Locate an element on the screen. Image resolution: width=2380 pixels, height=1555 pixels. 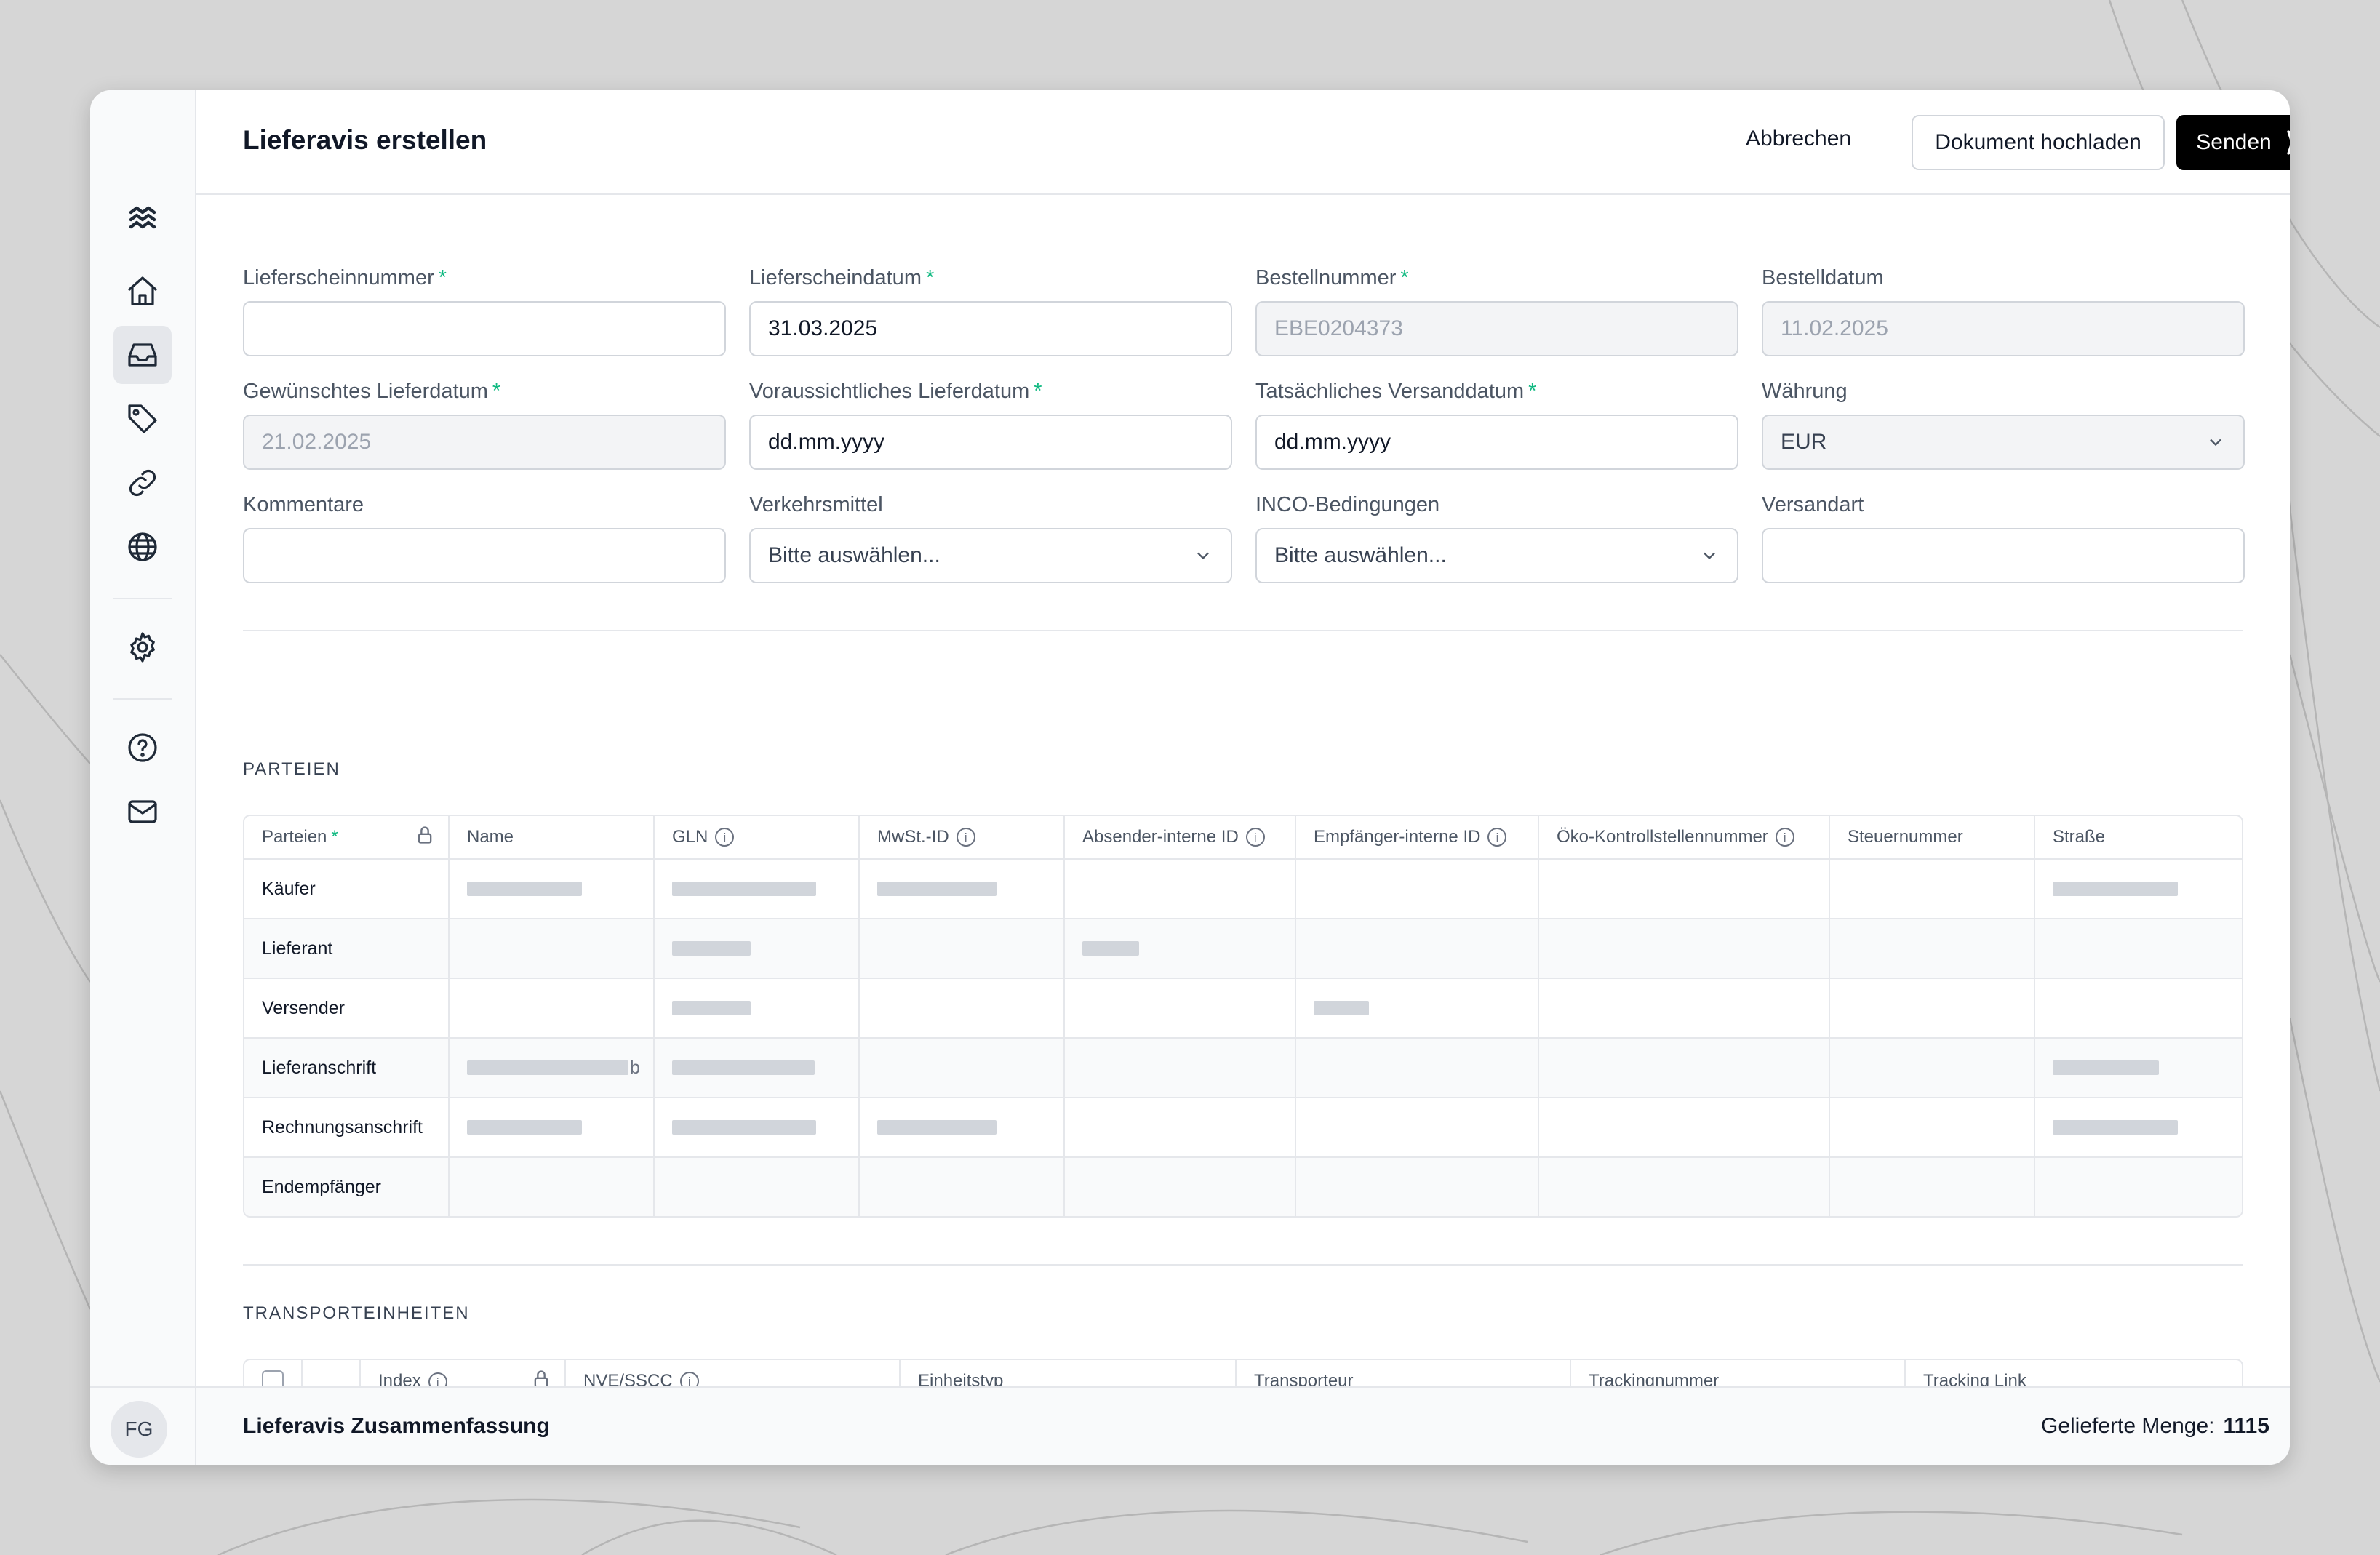
mail-icon is located at coordinates (142, 812).